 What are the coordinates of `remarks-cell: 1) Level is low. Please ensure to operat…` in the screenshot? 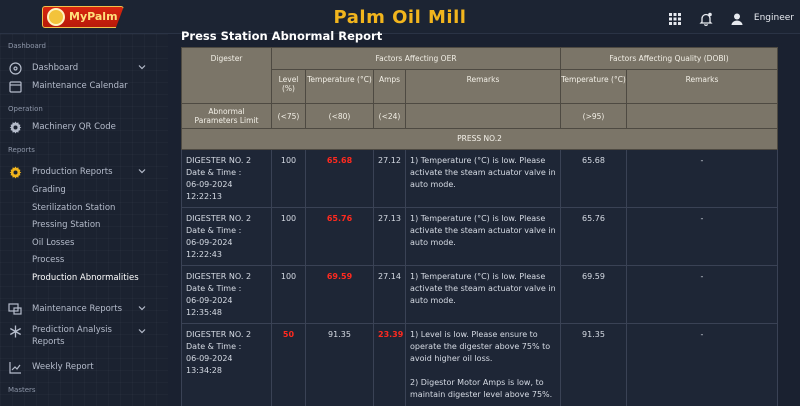 It's located at (483, 364).